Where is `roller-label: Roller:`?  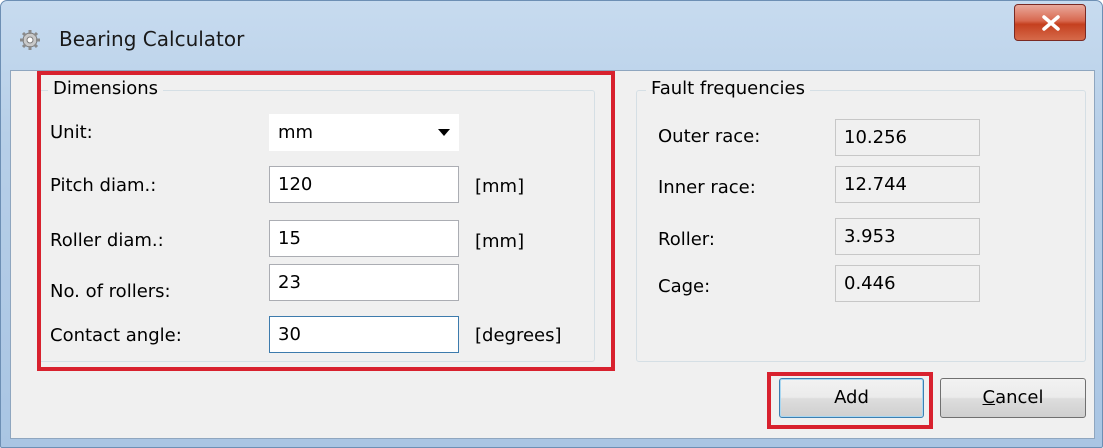
roller-label: Roller: is located at coordinates (686, 239).